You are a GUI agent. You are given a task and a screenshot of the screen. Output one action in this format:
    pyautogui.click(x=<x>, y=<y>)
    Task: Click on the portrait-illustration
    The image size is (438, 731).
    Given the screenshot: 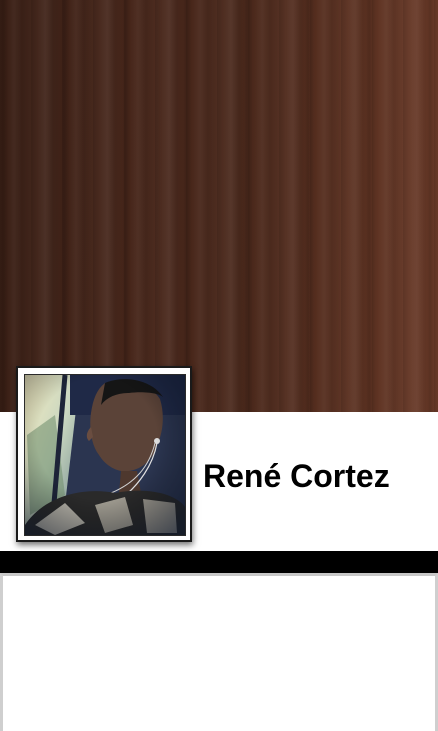 What is the action you would take?
    pyautogui.click(x=105, y=455)
    